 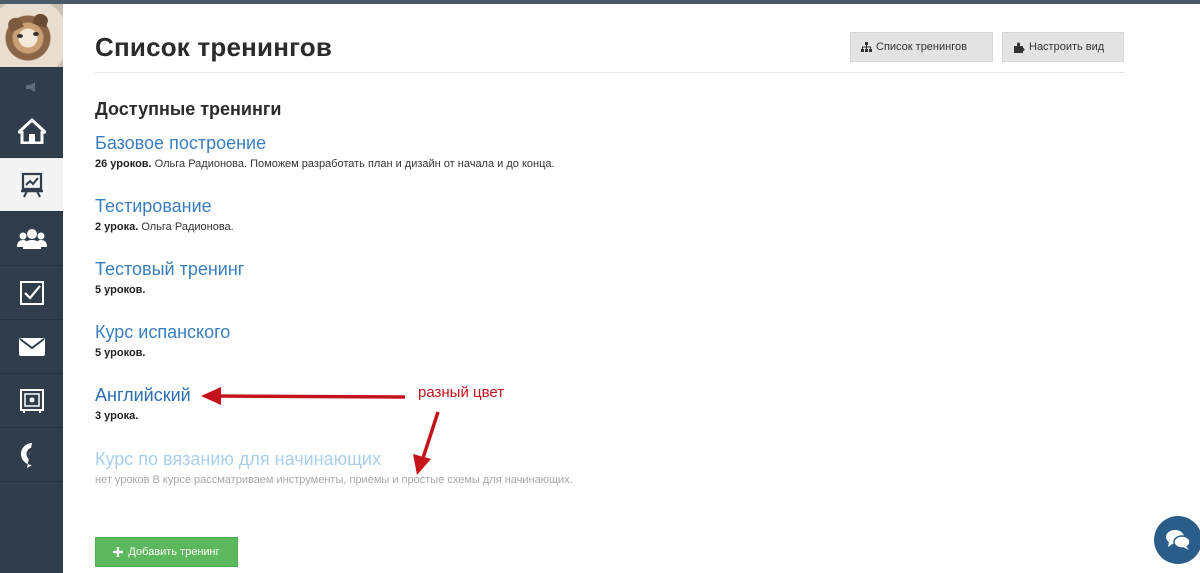 I want to click on sidebar-item-tasks, so click(x=31, y=293).